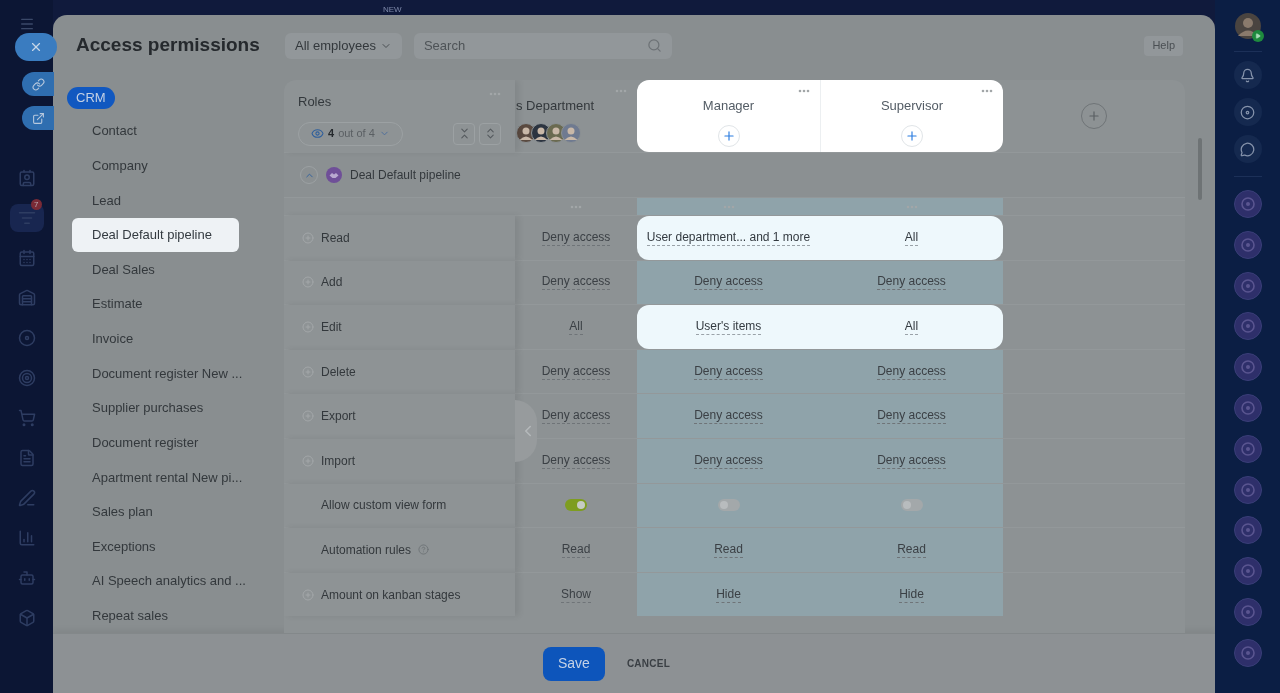 Image resolution: width=1280 pixels, height=693 pixels. What do you see at coordinates (91, 97) in the screenshot?
I see `category-chip: CRM` at bounding box center [91, 97].